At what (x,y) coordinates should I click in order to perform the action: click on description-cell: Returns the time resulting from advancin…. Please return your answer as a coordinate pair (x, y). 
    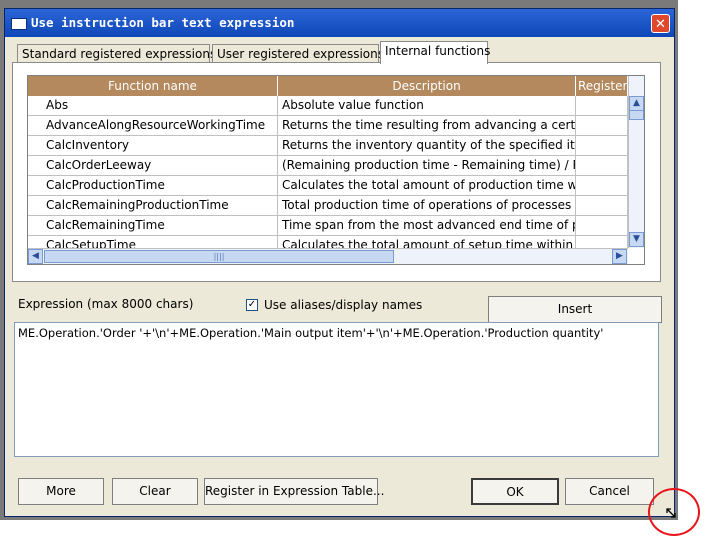
    Looking at the image, I should click on (427, 126).